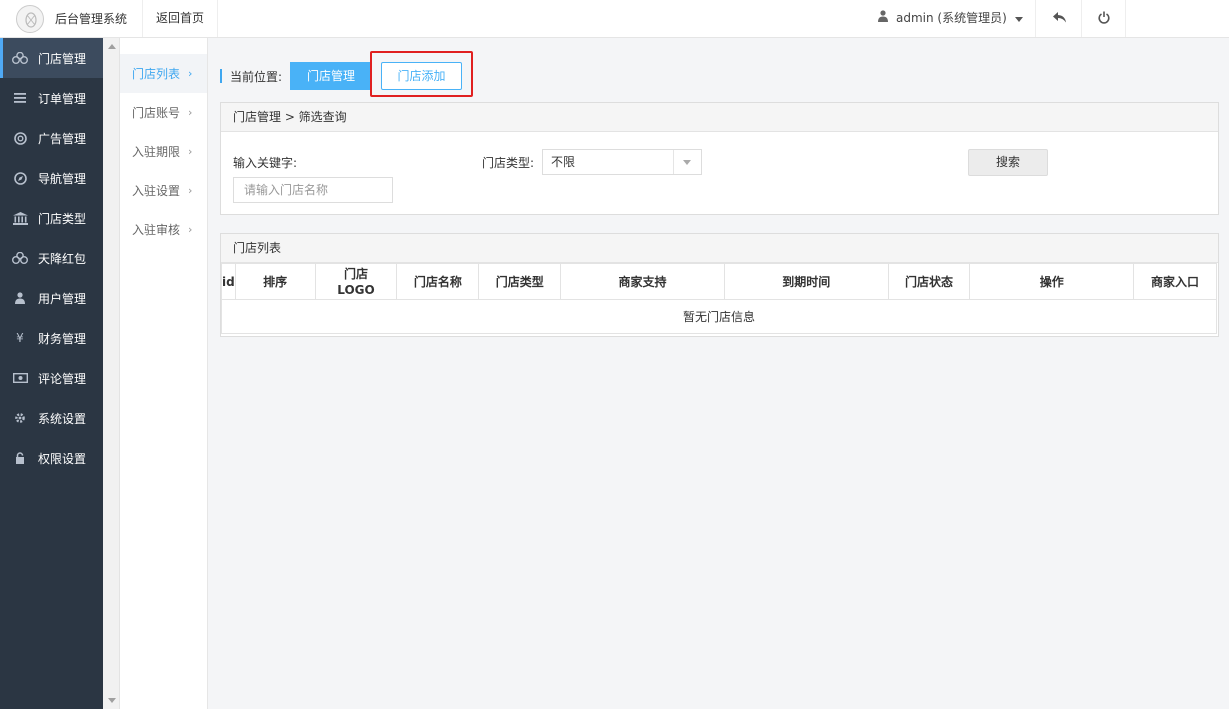  What do you see at coordinates (1175, 281) in the screenshot?
I see `column-header-merchant-entry: 商家入口` at bounding box center [1175, 281].